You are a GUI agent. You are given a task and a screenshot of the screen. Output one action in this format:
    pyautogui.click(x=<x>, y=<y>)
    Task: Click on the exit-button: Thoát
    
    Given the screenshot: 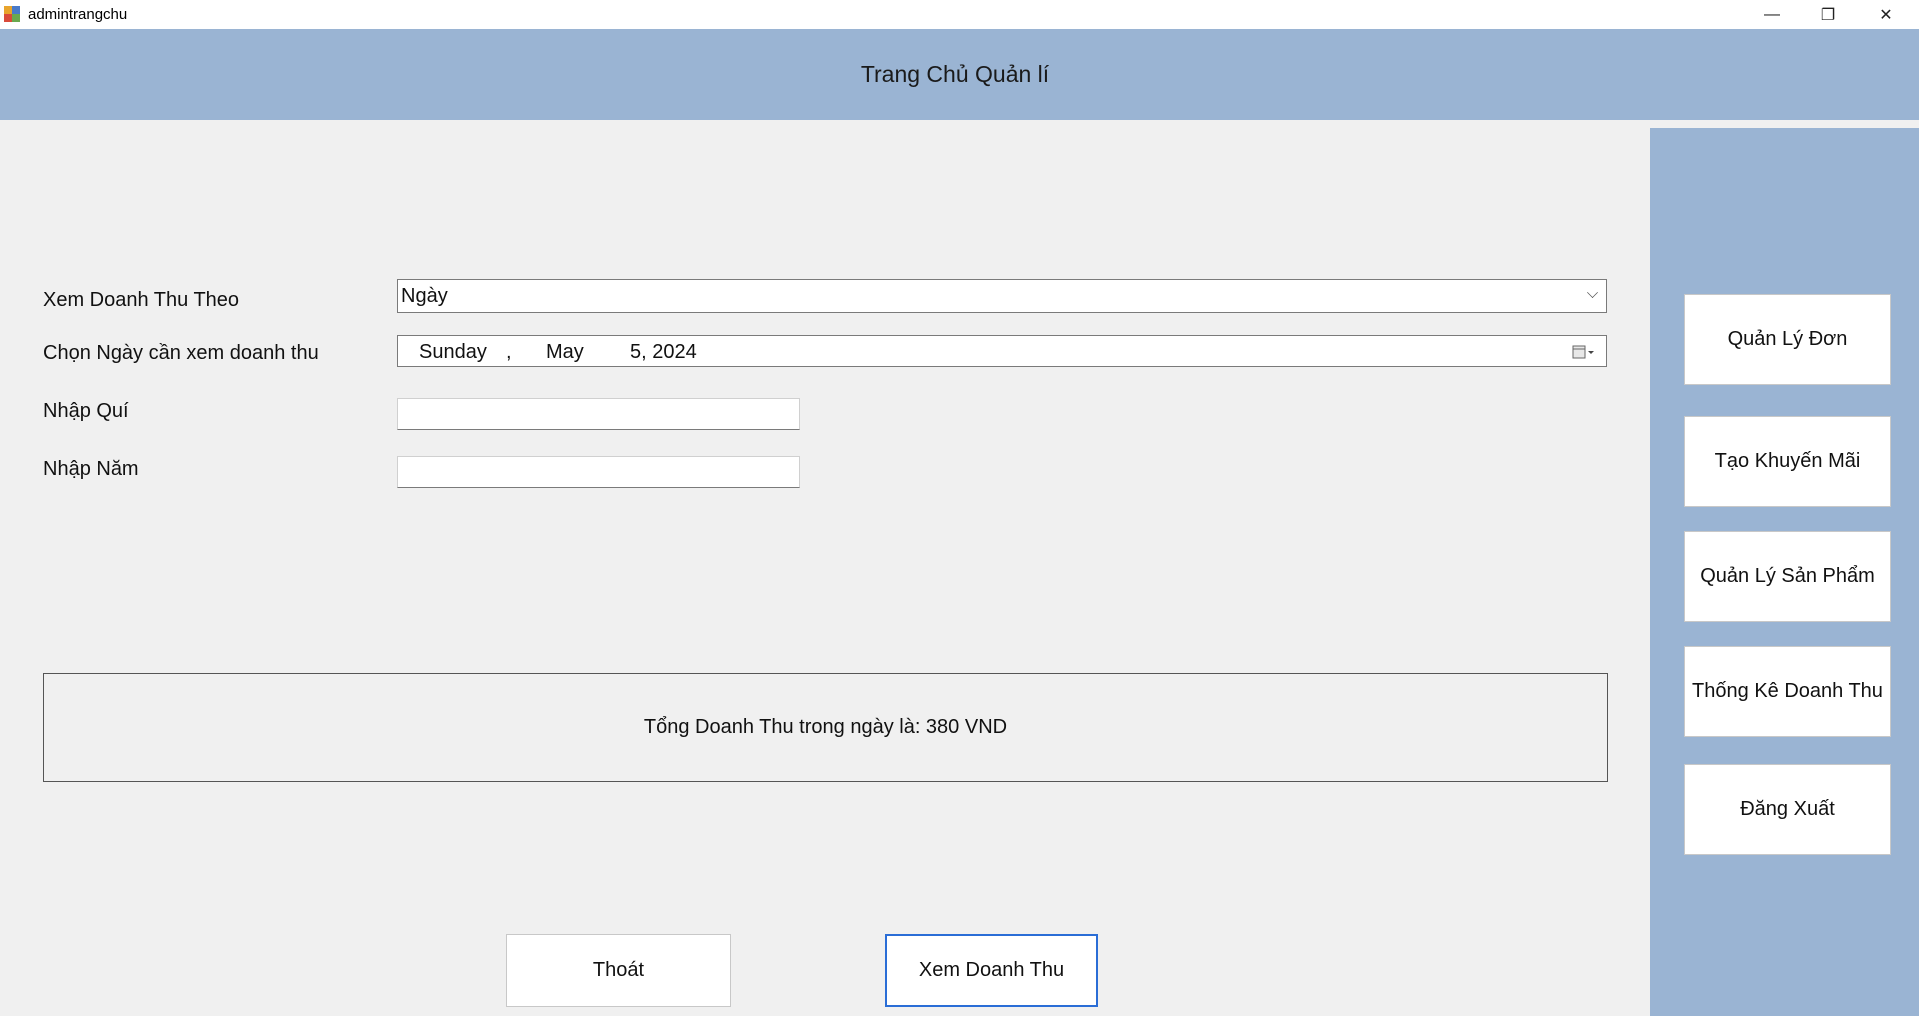 What is the action you would take?
    pyautogui.click(x=618, y=970)
    